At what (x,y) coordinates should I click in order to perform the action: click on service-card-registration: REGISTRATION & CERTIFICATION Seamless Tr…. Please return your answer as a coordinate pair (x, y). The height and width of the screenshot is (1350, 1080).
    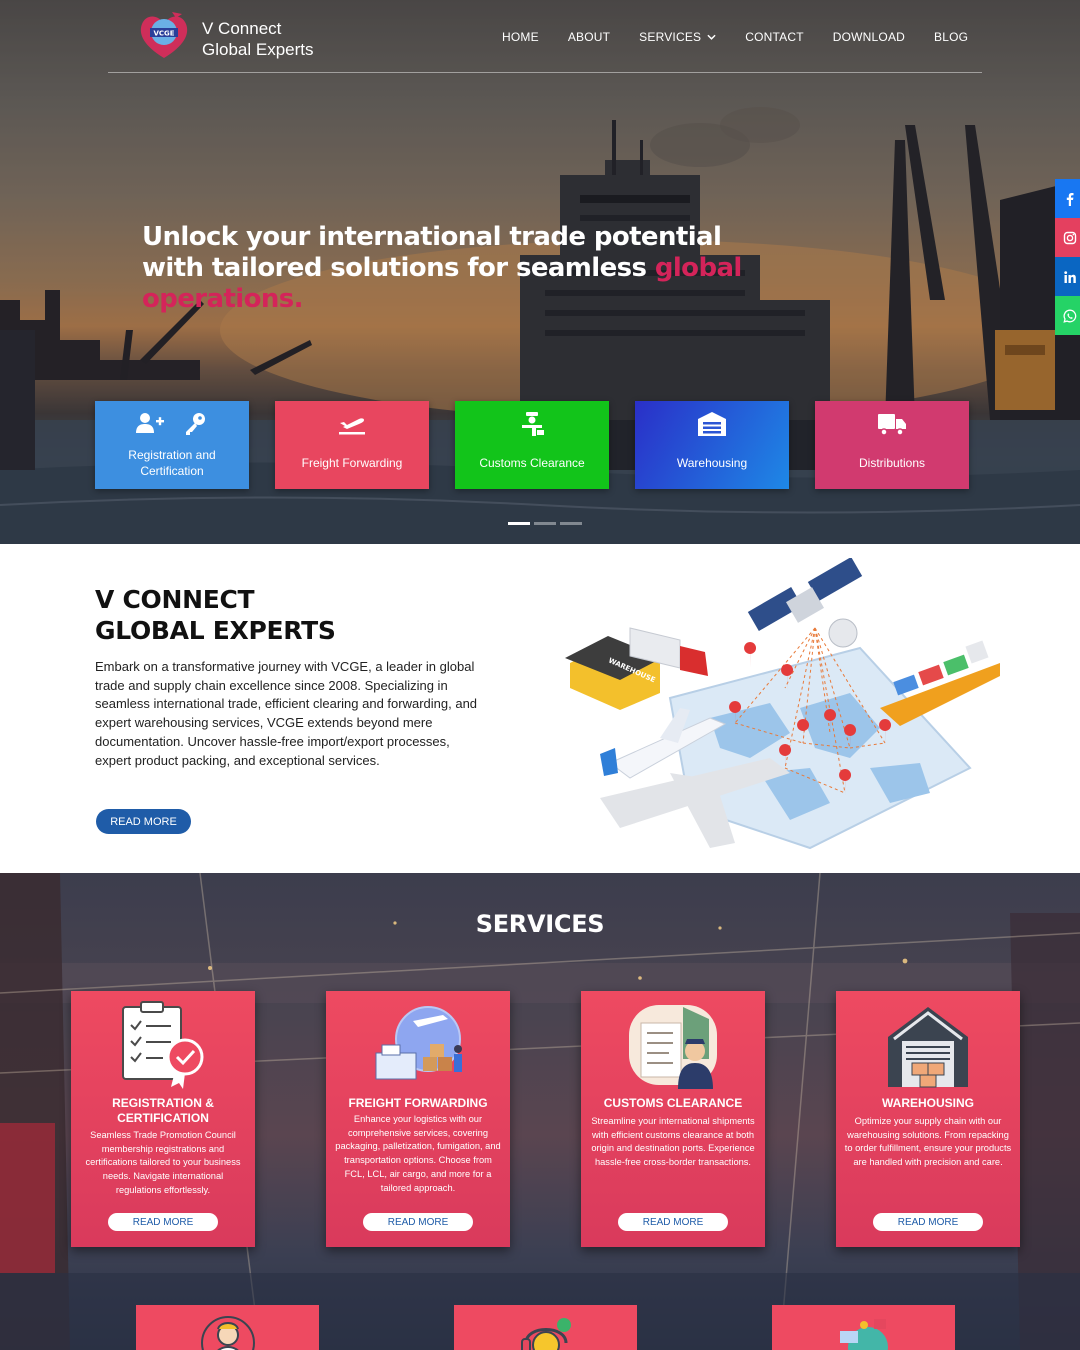
    Looking at the image, I should click on (163, 1119).